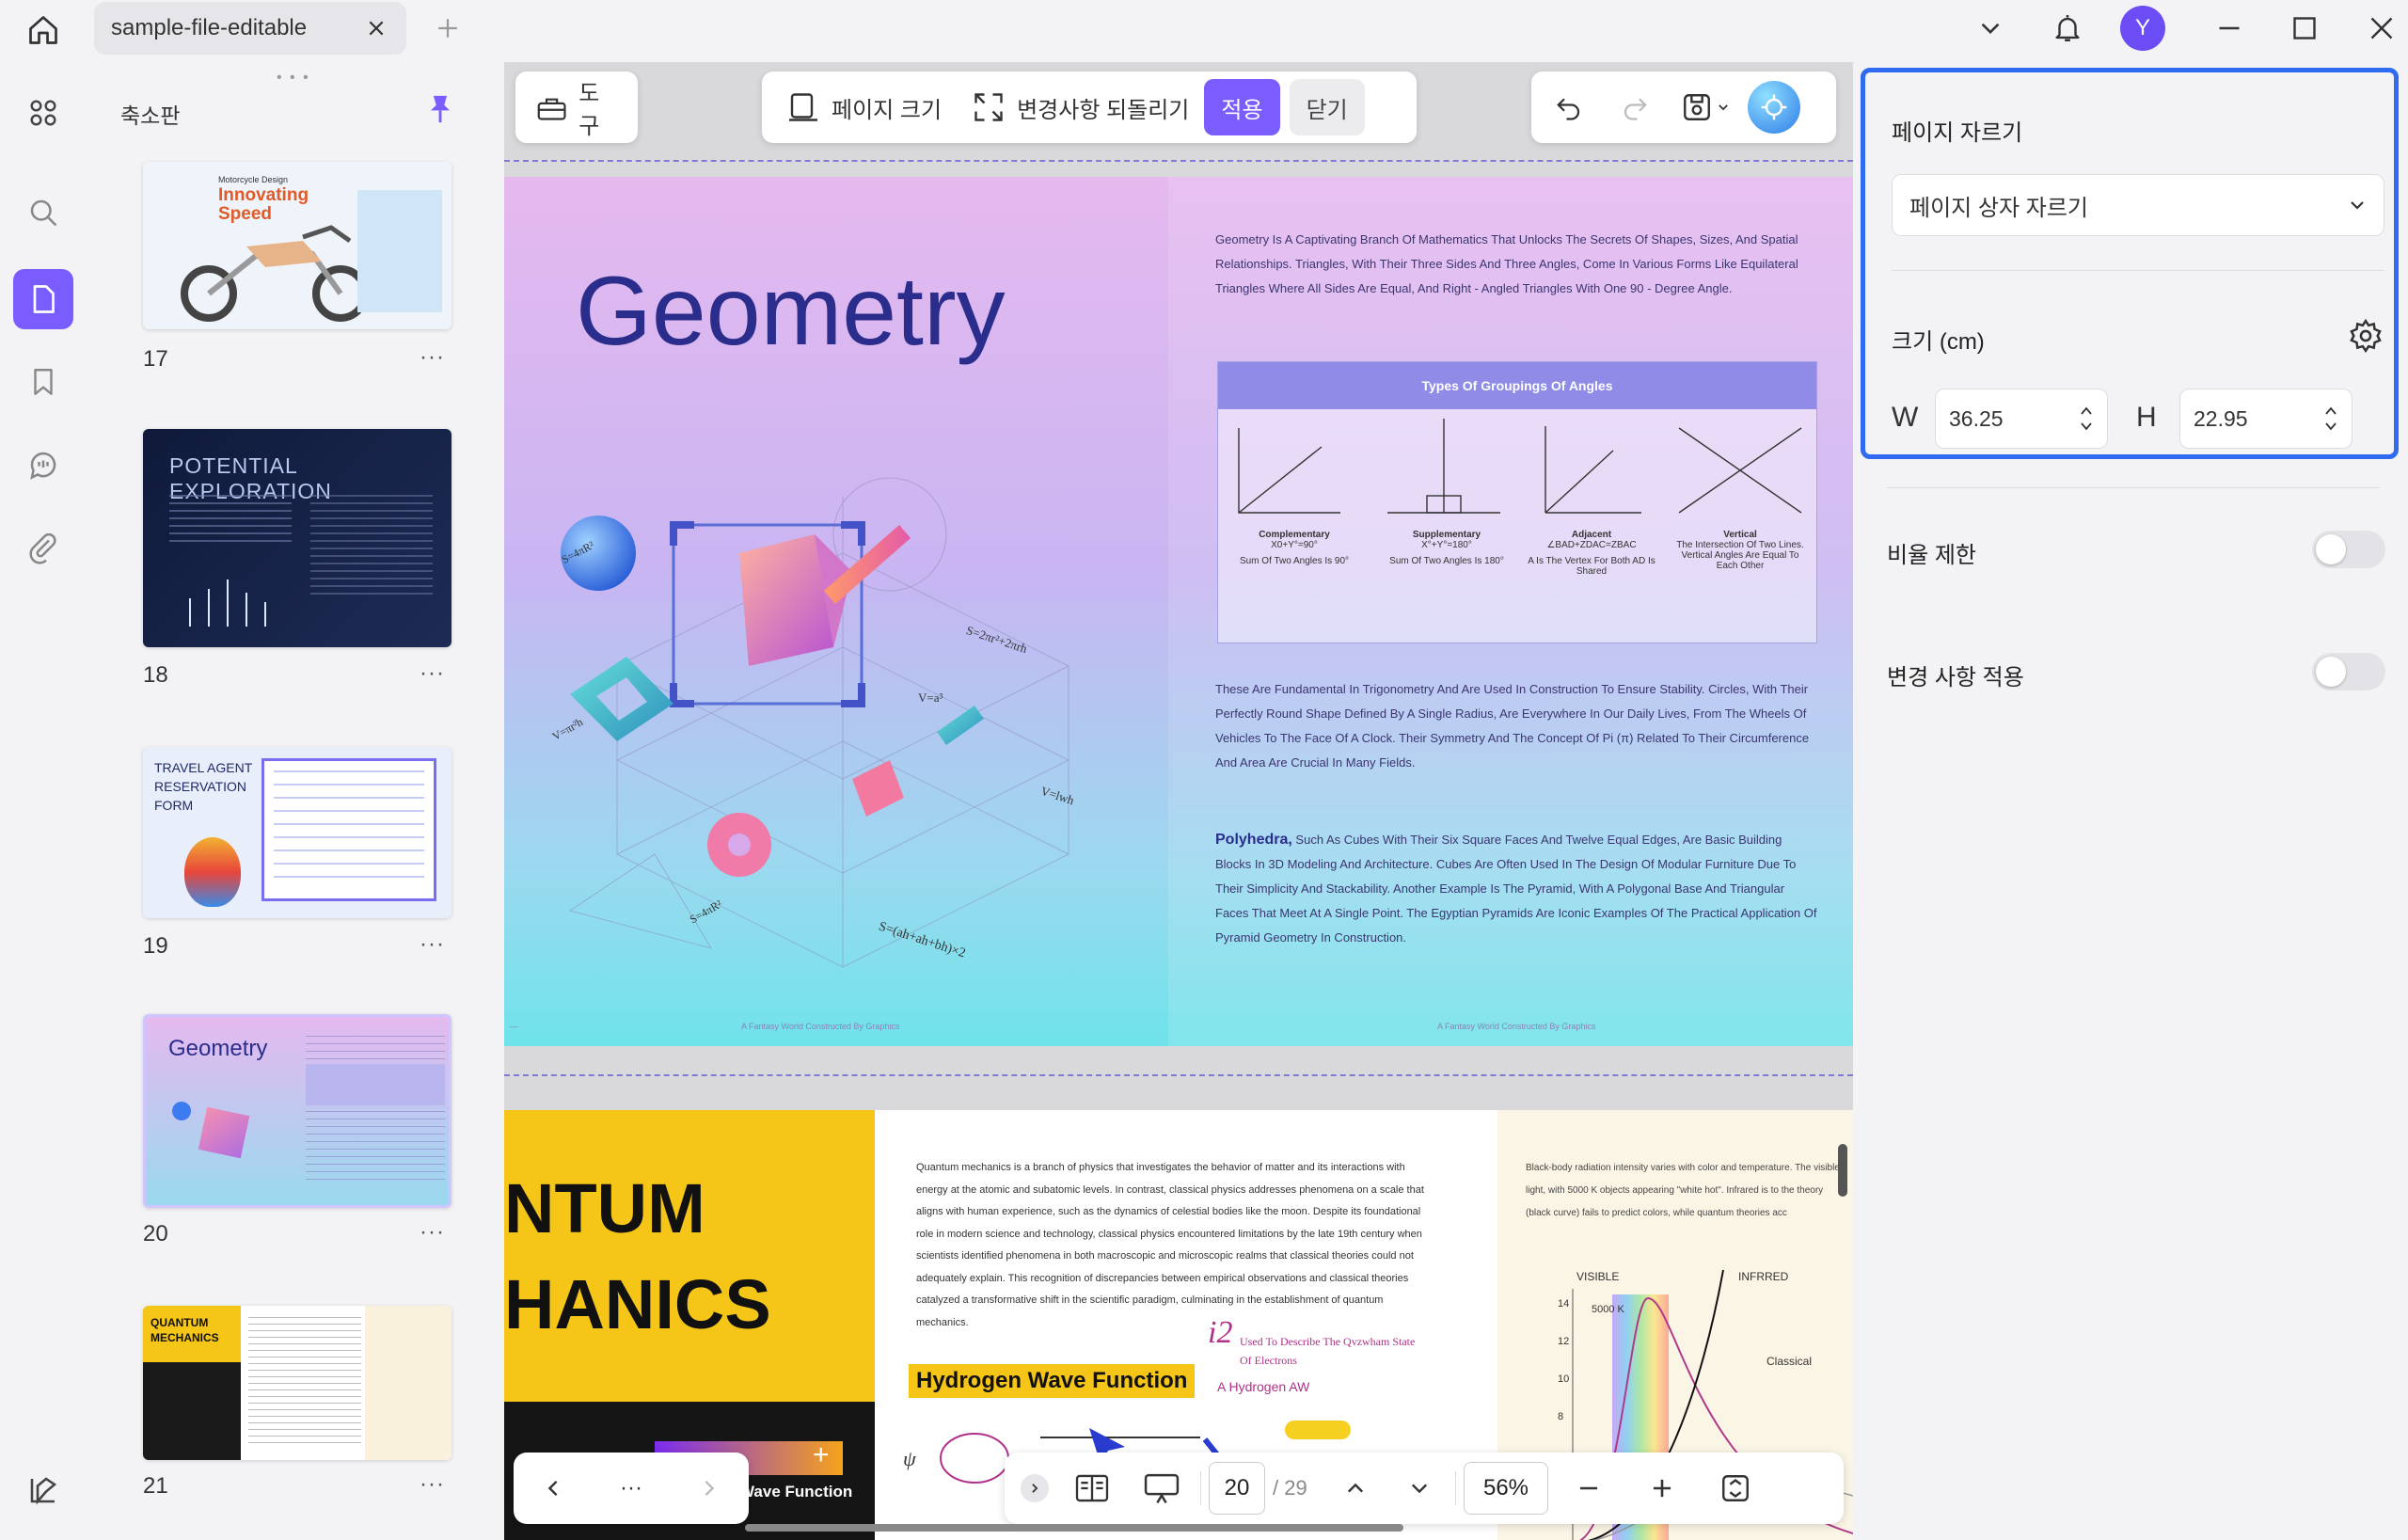 The height and width of the screenshot is (1540, 2408). Describe the element at coordinates (1635, 107) in the screenshot. I see `redo-icon` at that location.